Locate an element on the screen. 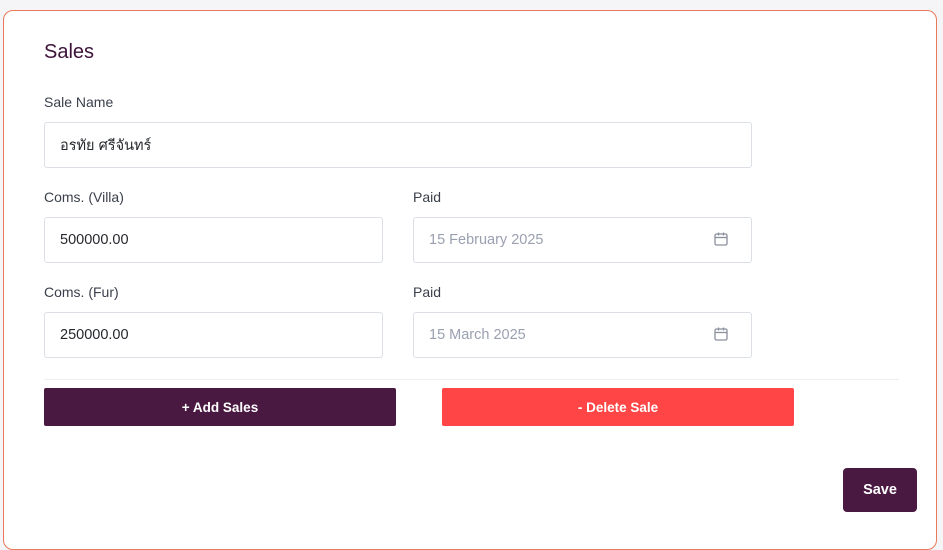 The height and width of the screenshot is (550, 943). coms-fur-input: 250000.00 is located at coordinates (213, 335).